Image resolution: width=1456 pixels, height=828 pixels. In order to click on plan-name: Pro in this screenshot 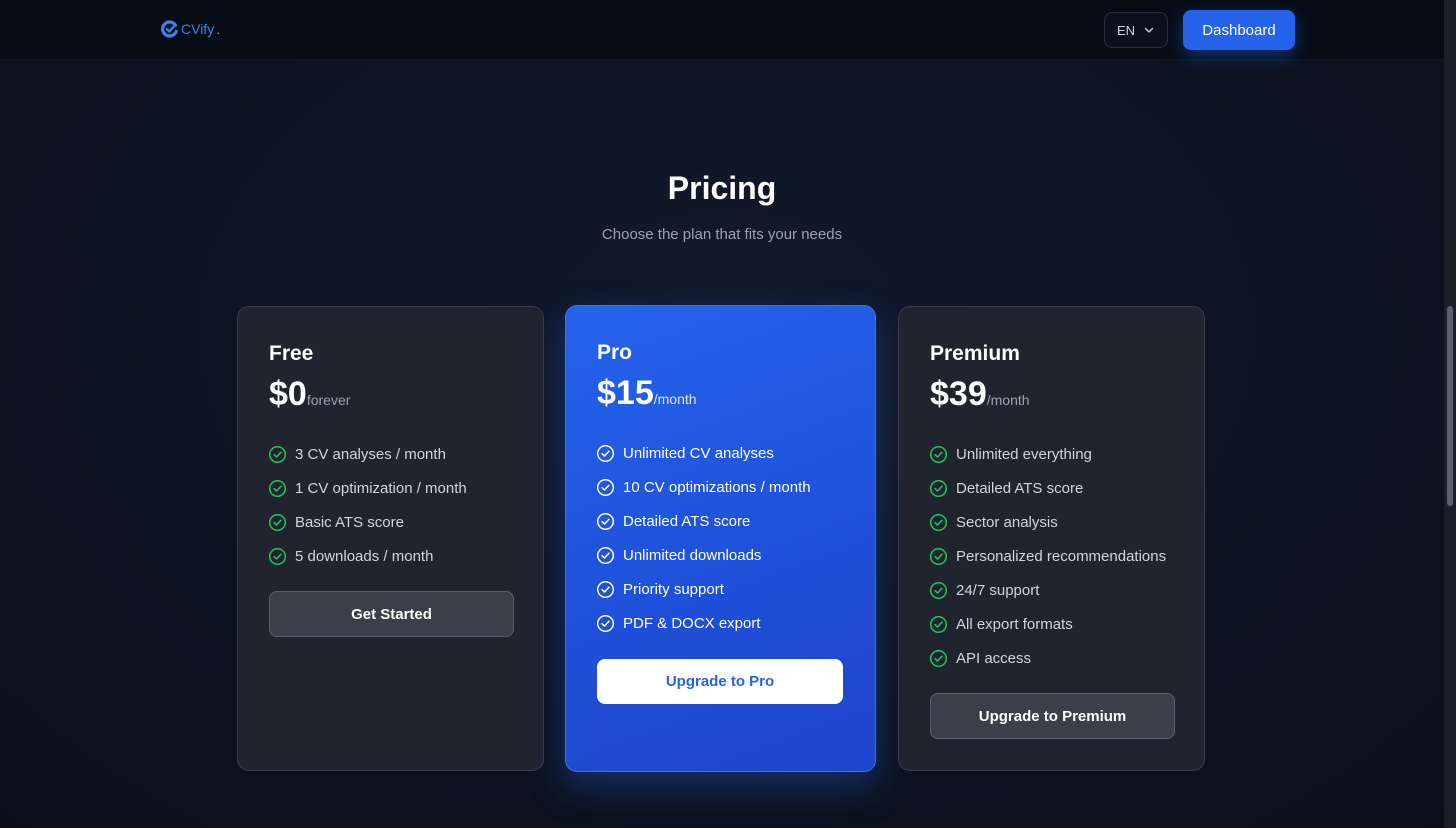, I will do `click(615, 352)`.